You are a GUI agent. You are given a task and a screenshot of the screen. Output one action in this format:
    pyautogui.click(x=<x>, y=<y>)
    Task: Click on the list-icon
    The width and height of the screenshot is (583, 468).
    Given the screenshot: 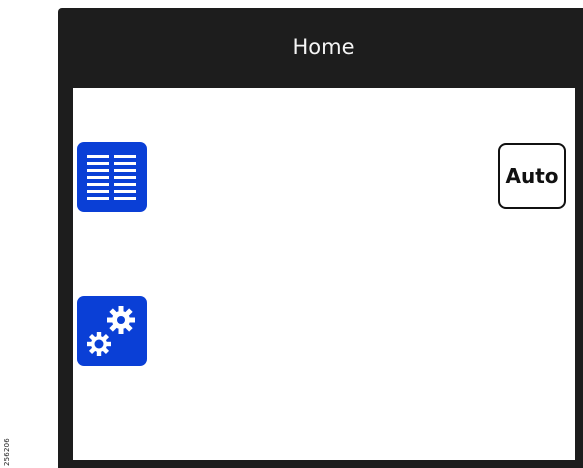 What is the action you would take?
    pyautogui.click(x=111, y=177)
    